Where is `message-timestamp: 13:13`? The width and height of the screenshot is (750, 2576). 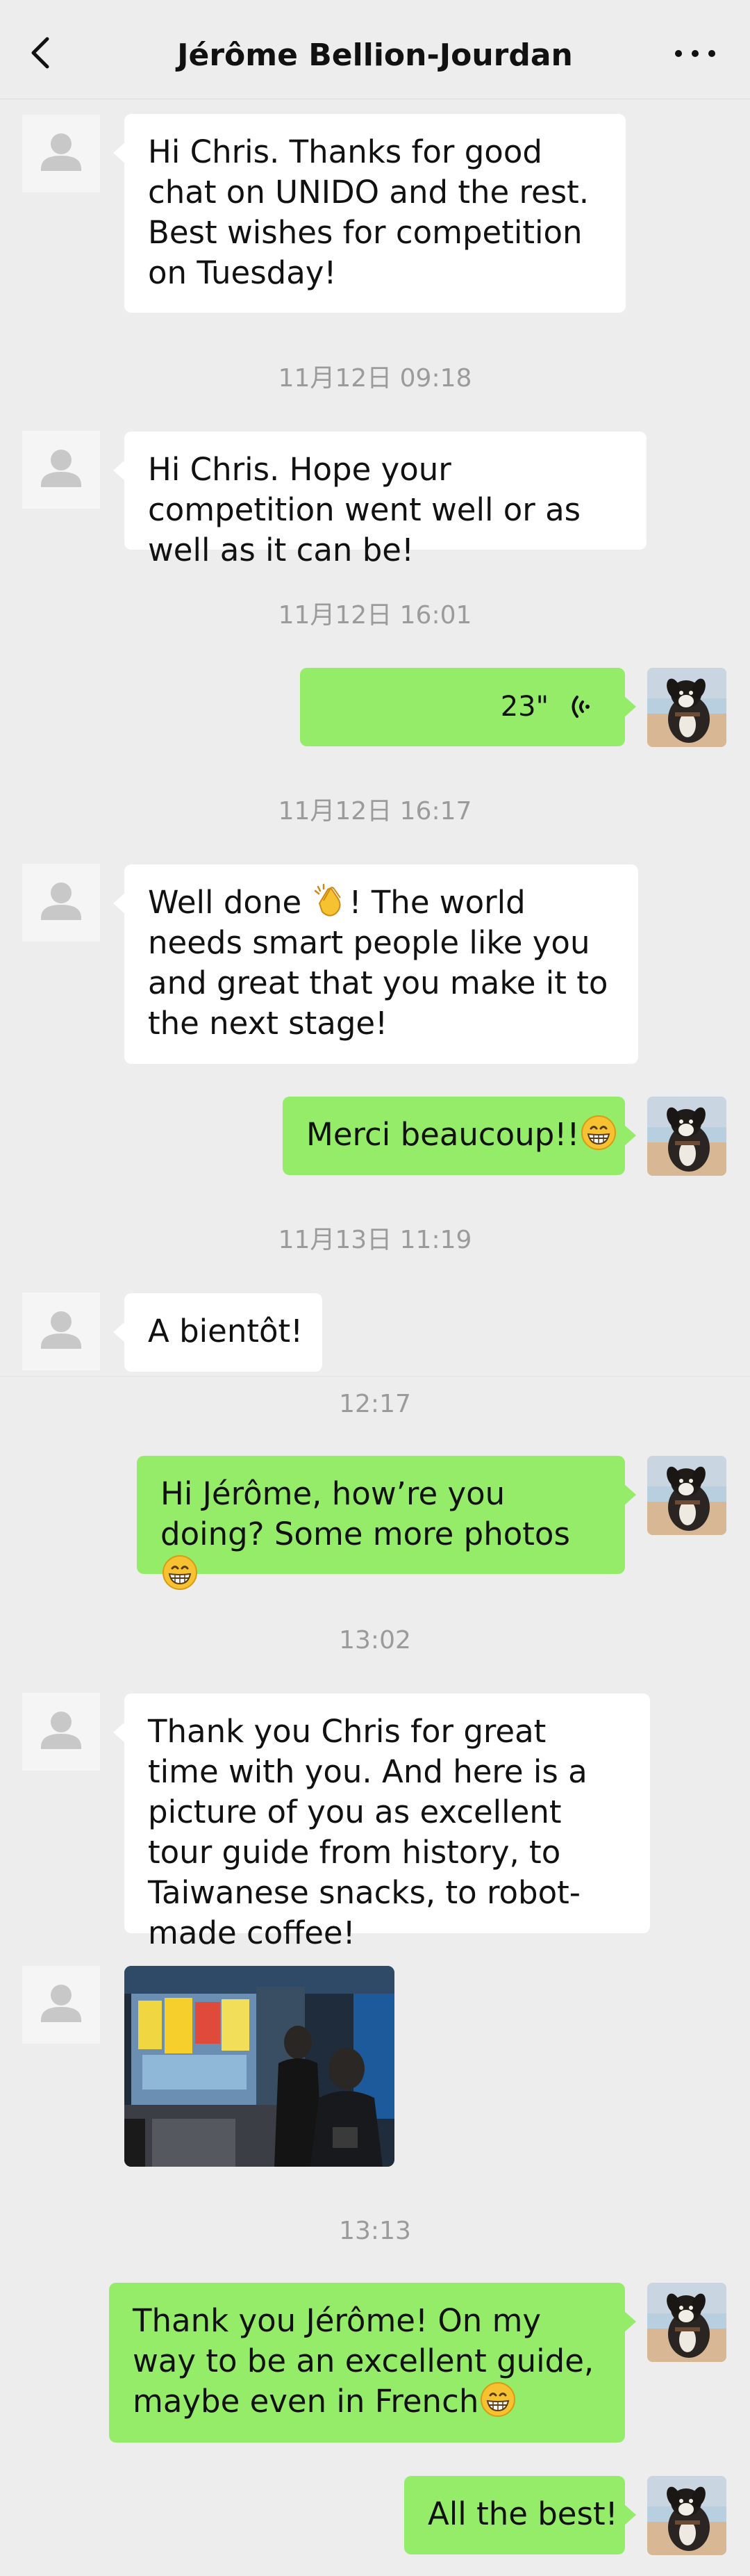
message-timestamp: 13:13 is located at coordinates (375, 2231).